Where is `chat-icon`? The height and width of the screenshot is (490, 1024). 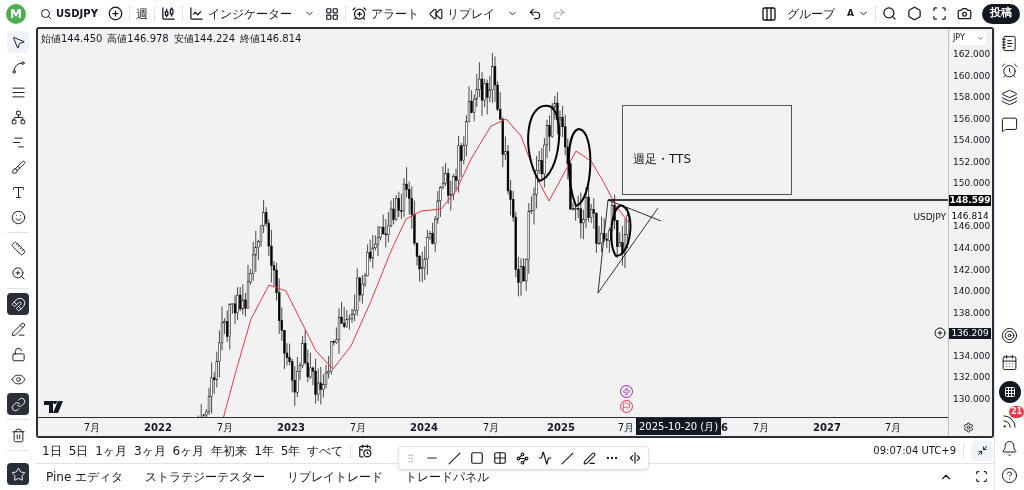 chat-icon is located at coordinates (1009, 124).